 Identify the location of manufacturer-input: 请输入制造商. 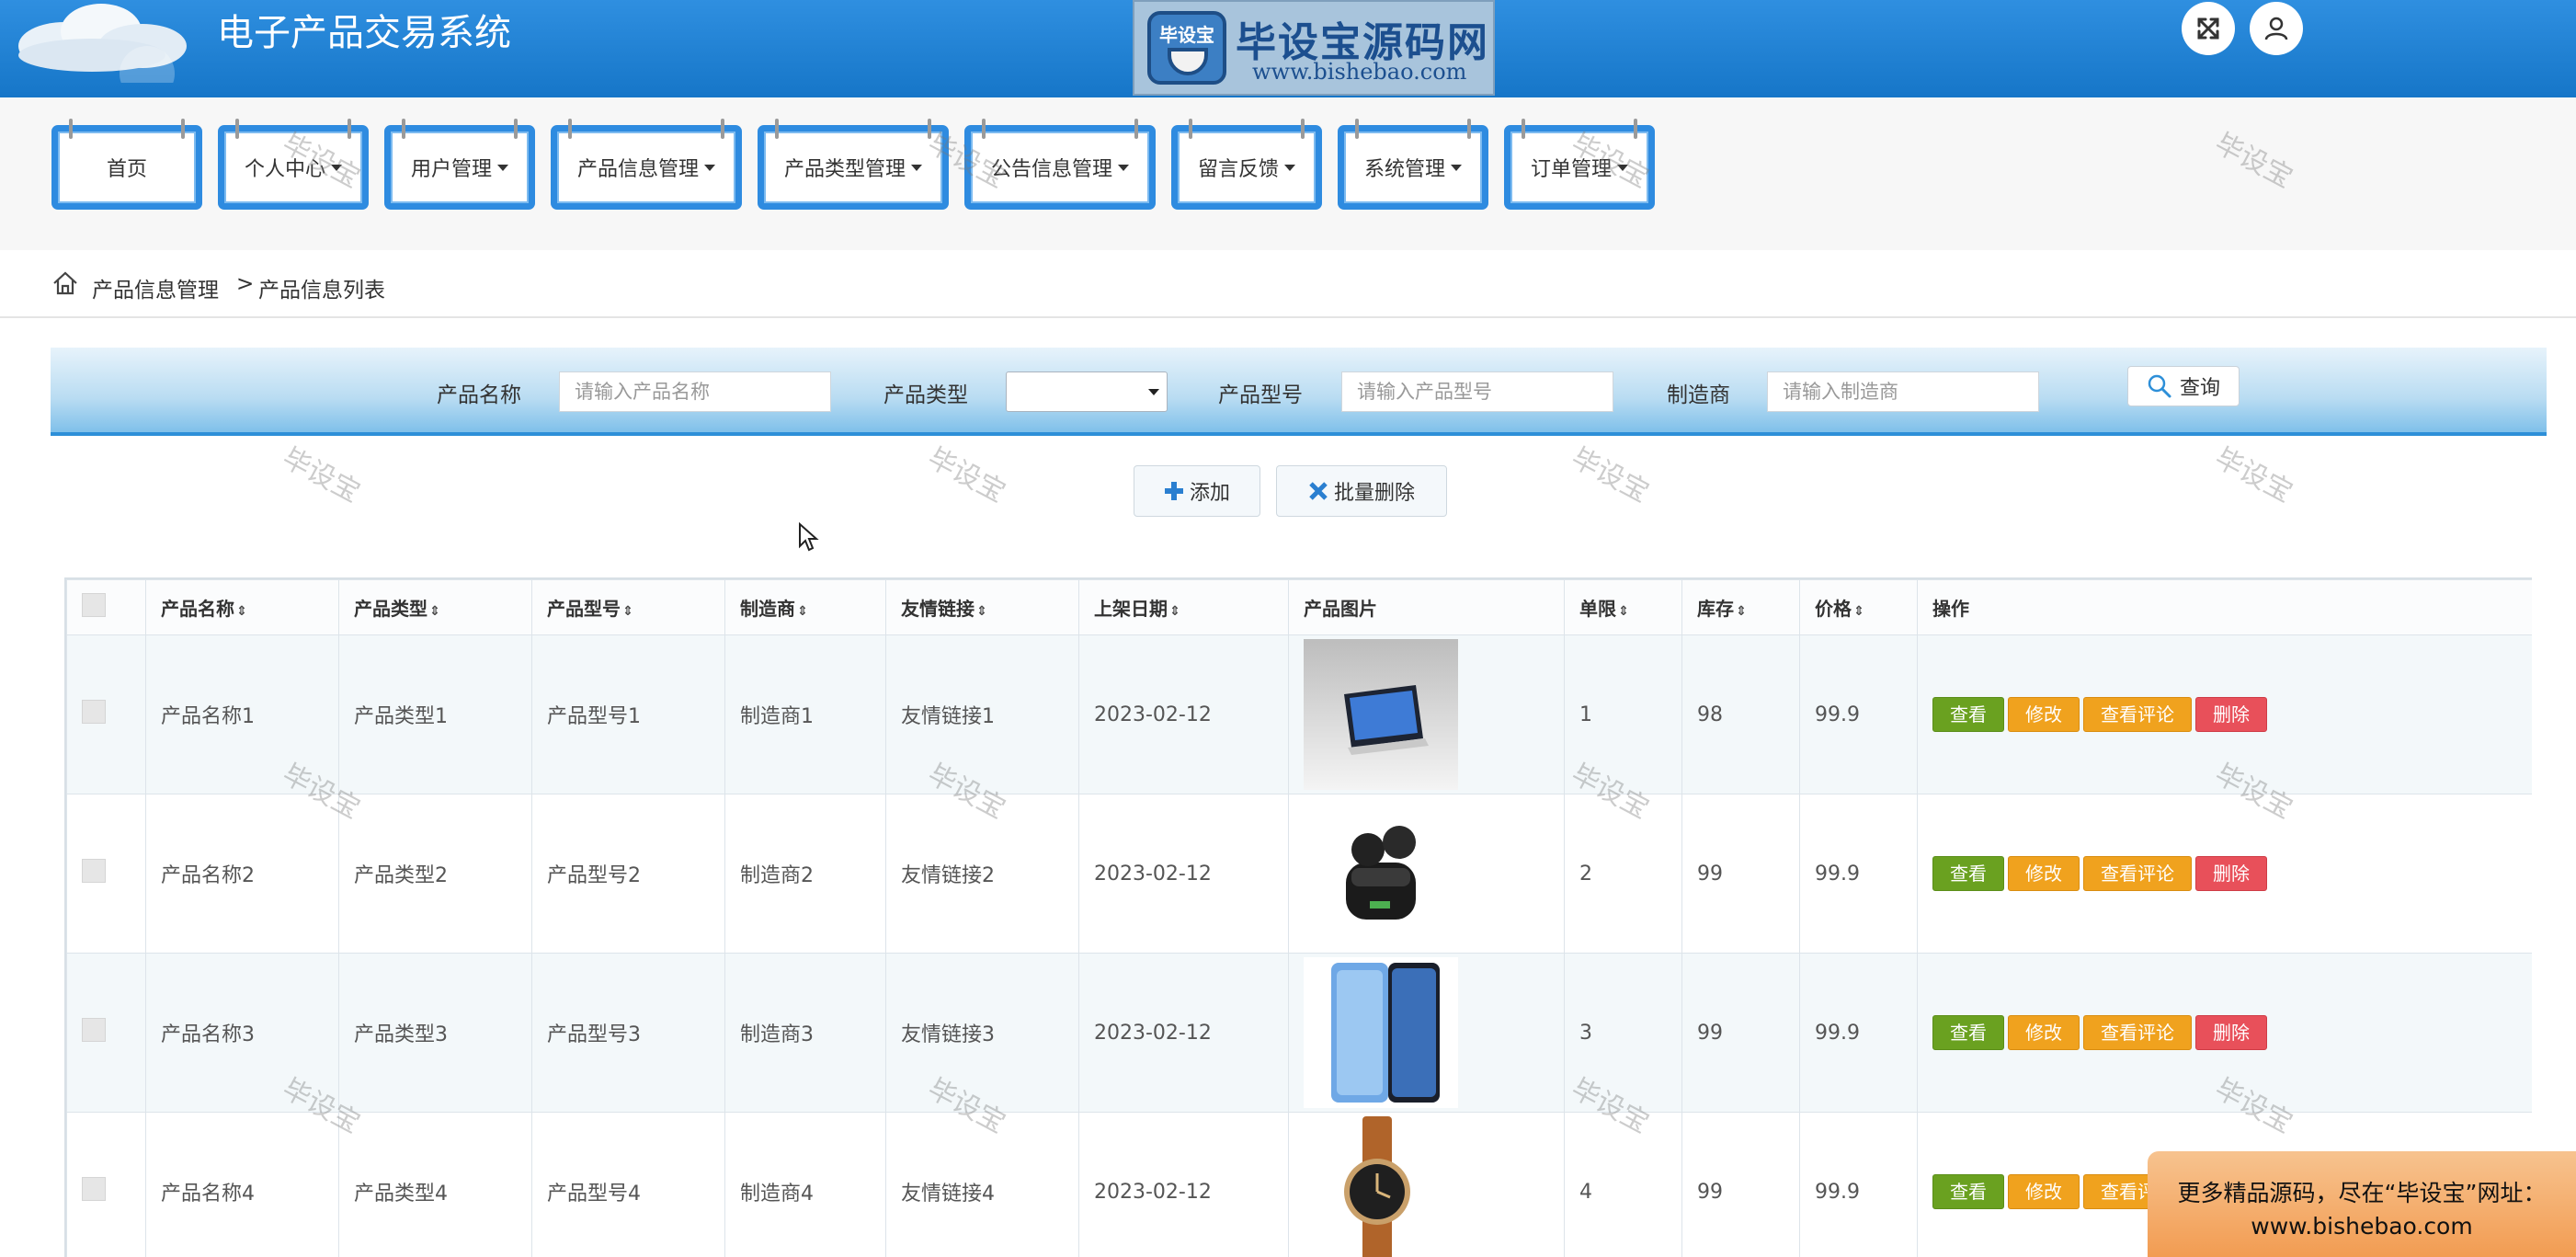
(1903, 391).